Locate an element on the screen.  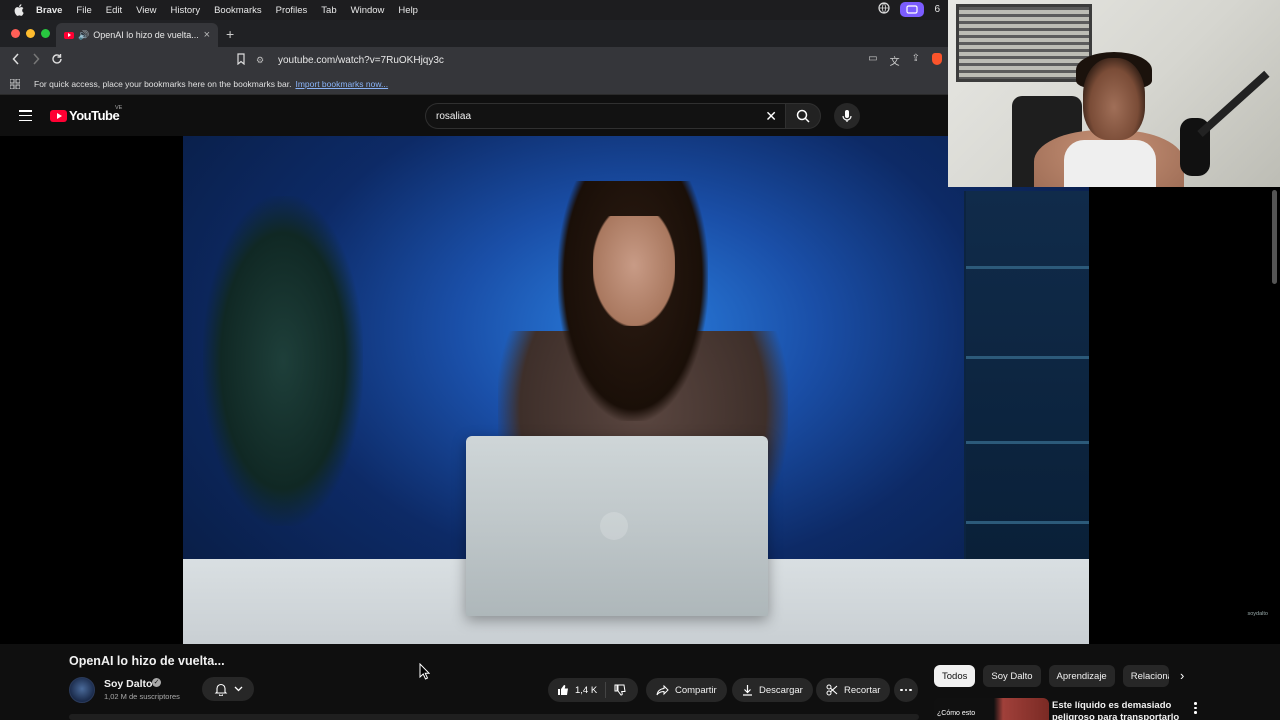
menu-icon is located at coordinates (25, 115).